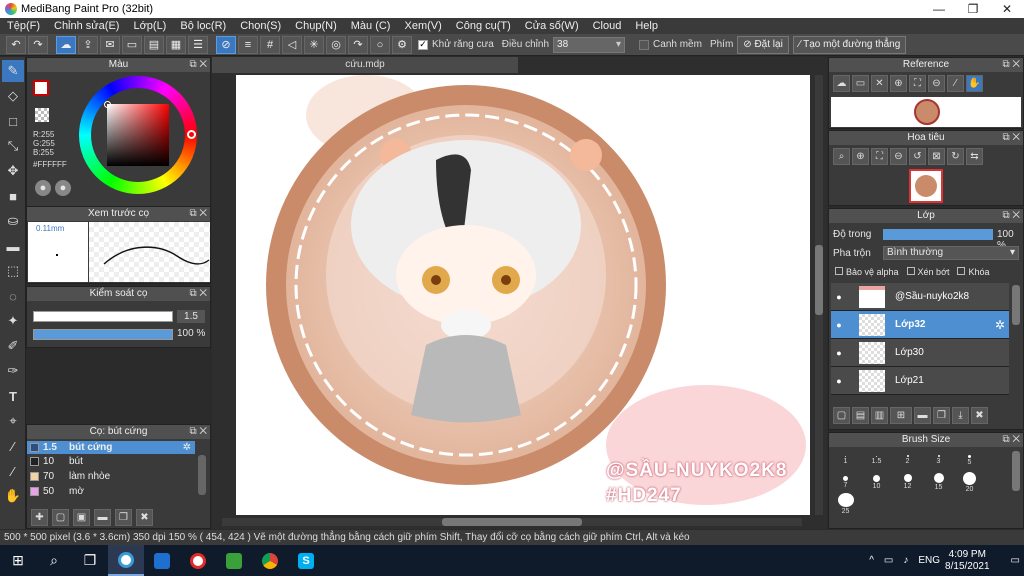 This screenshot has height=576, width=1024. What do you see at coordinates (819, 295) in the screenshot?
I see `vertical-scrollbar` at bounding box center [819, 295].